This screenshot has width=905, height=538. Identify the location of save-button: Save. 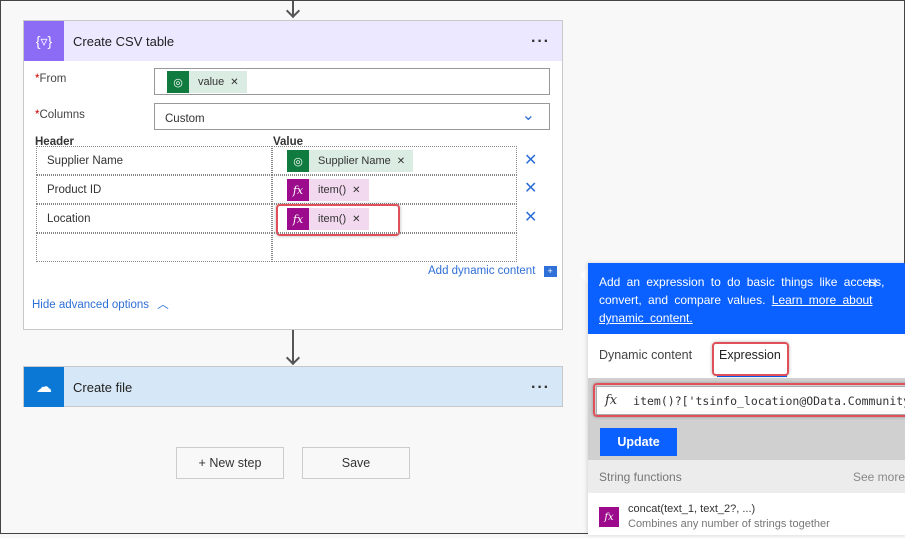
(356, 463).